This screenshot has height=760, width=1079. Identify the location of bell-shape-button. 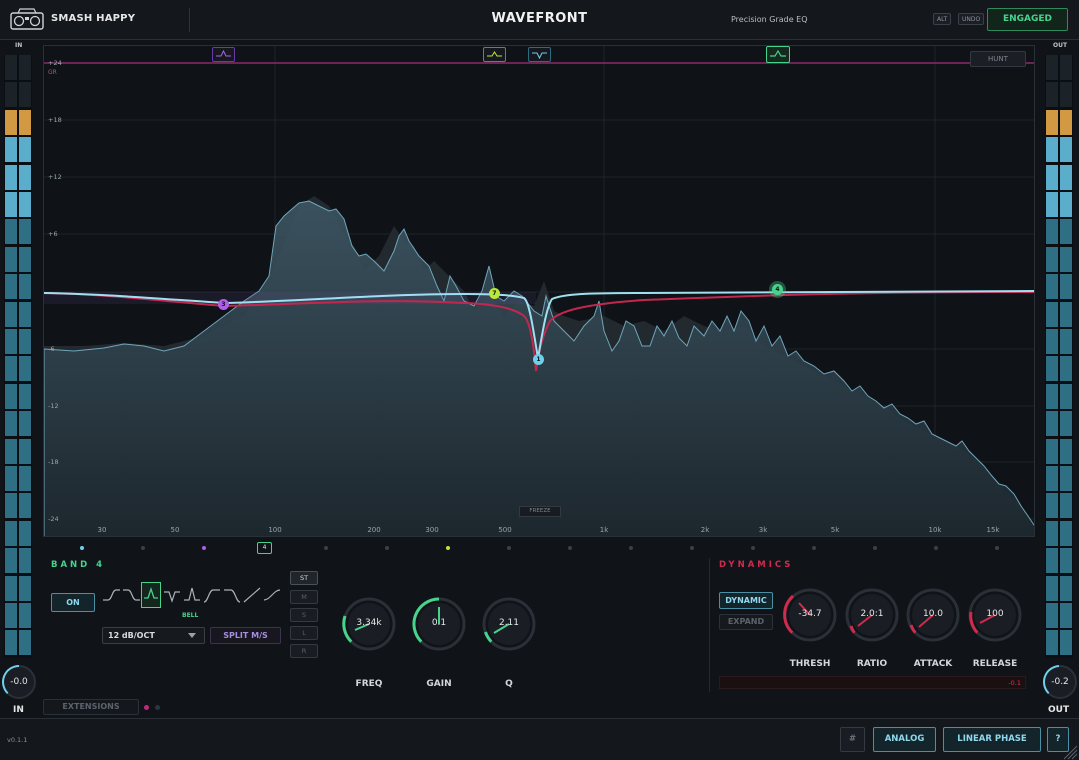
(151, 595).